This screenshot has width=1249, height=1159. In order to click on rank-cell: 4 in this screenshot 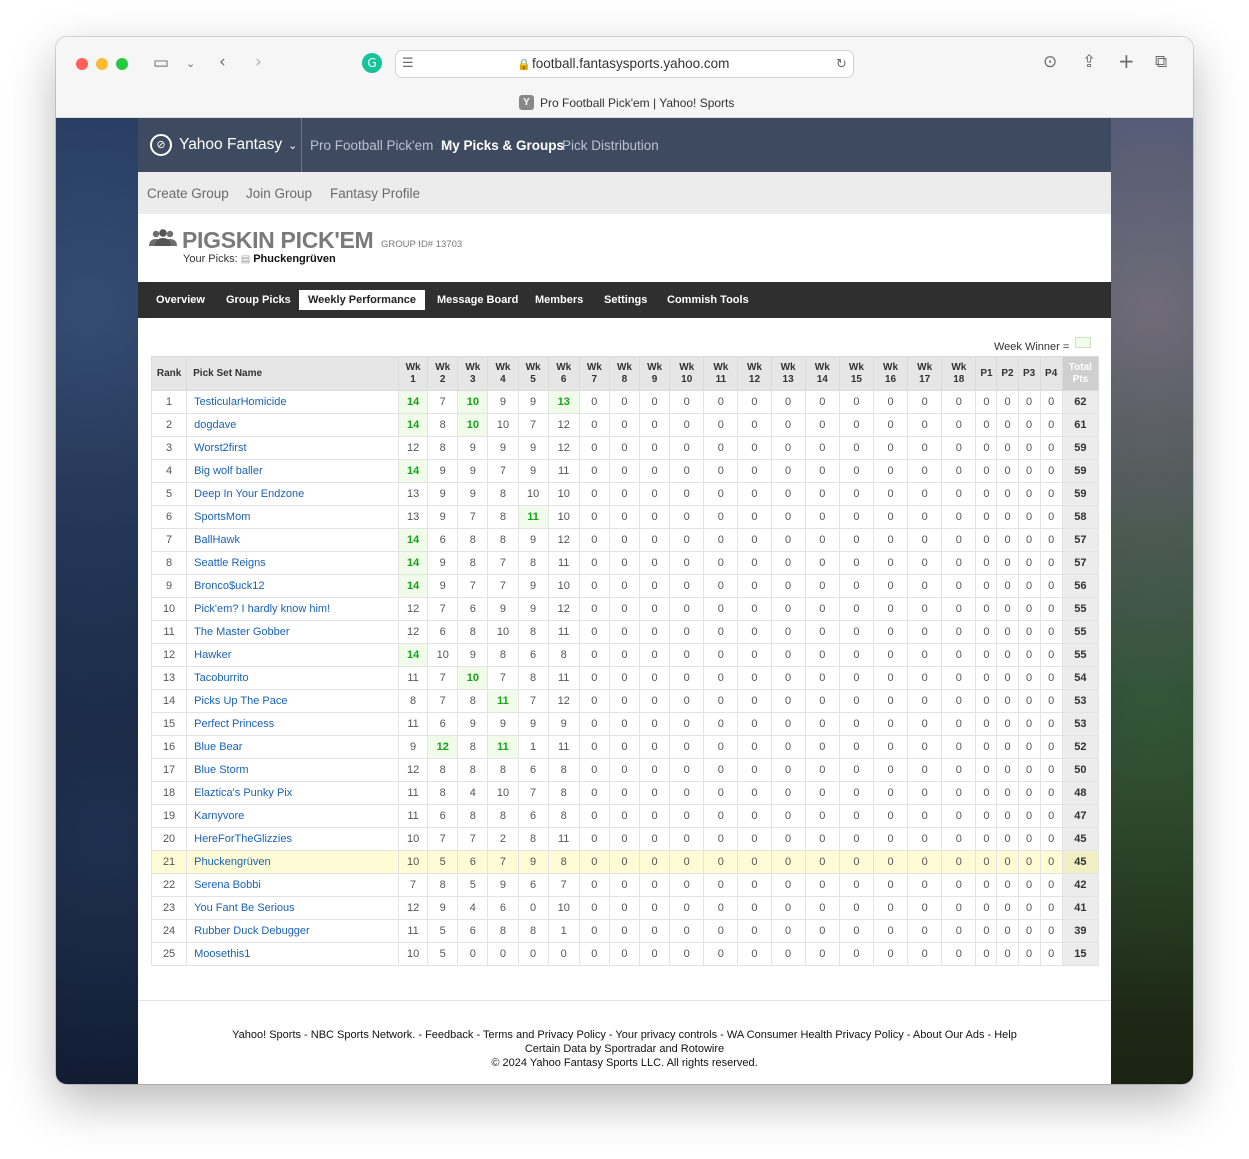, I will do `click(169, 471)`.